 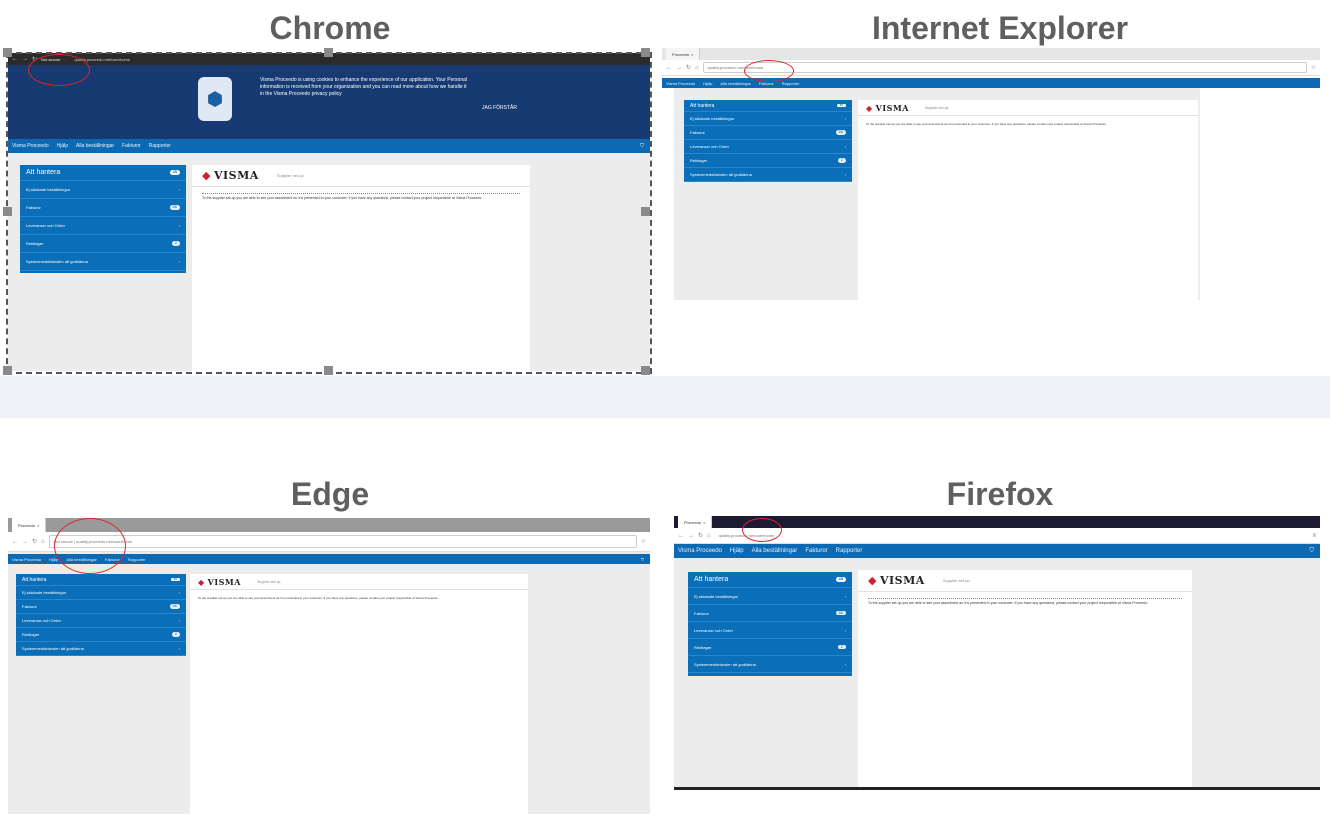 What do you see at coordinates (991, 54) in the screenshot?
I see `ie-tabbar: Proceedo ×` at bounding box center [991, 54].